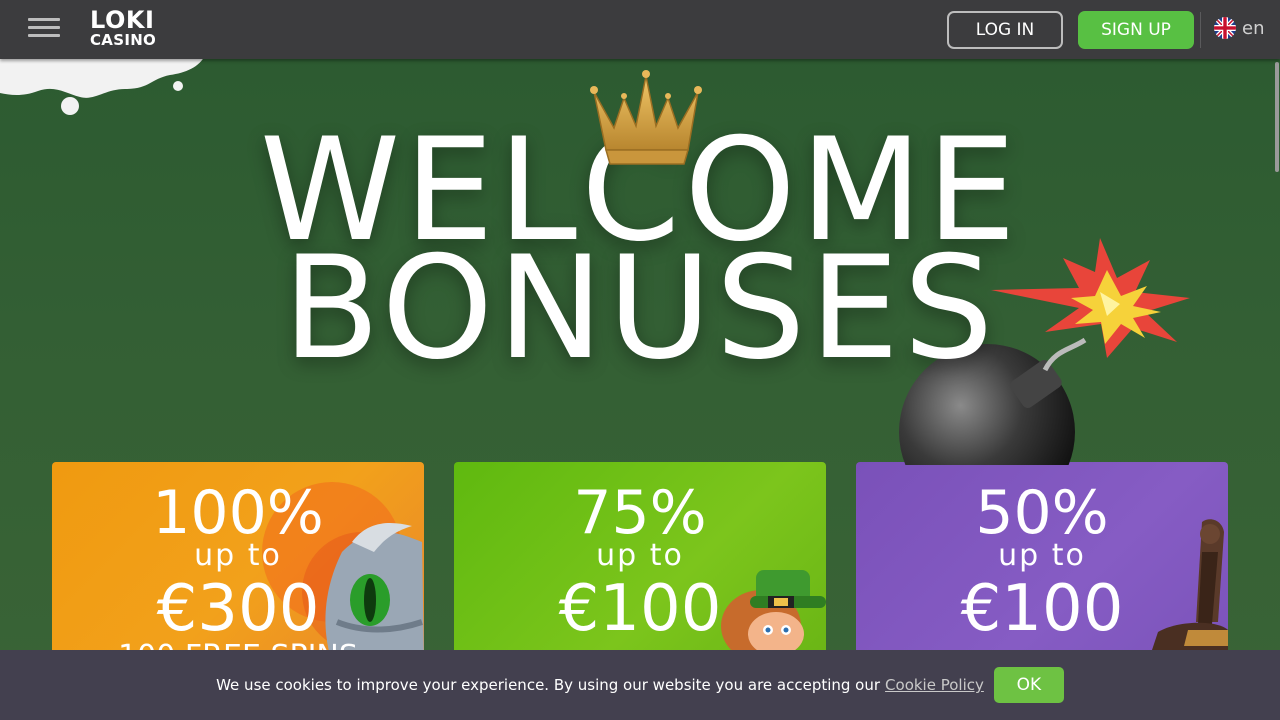  Describe the element at coordinates (1136, 30) in the screenshot. I see `signup-button: SIGN UP` at that location.